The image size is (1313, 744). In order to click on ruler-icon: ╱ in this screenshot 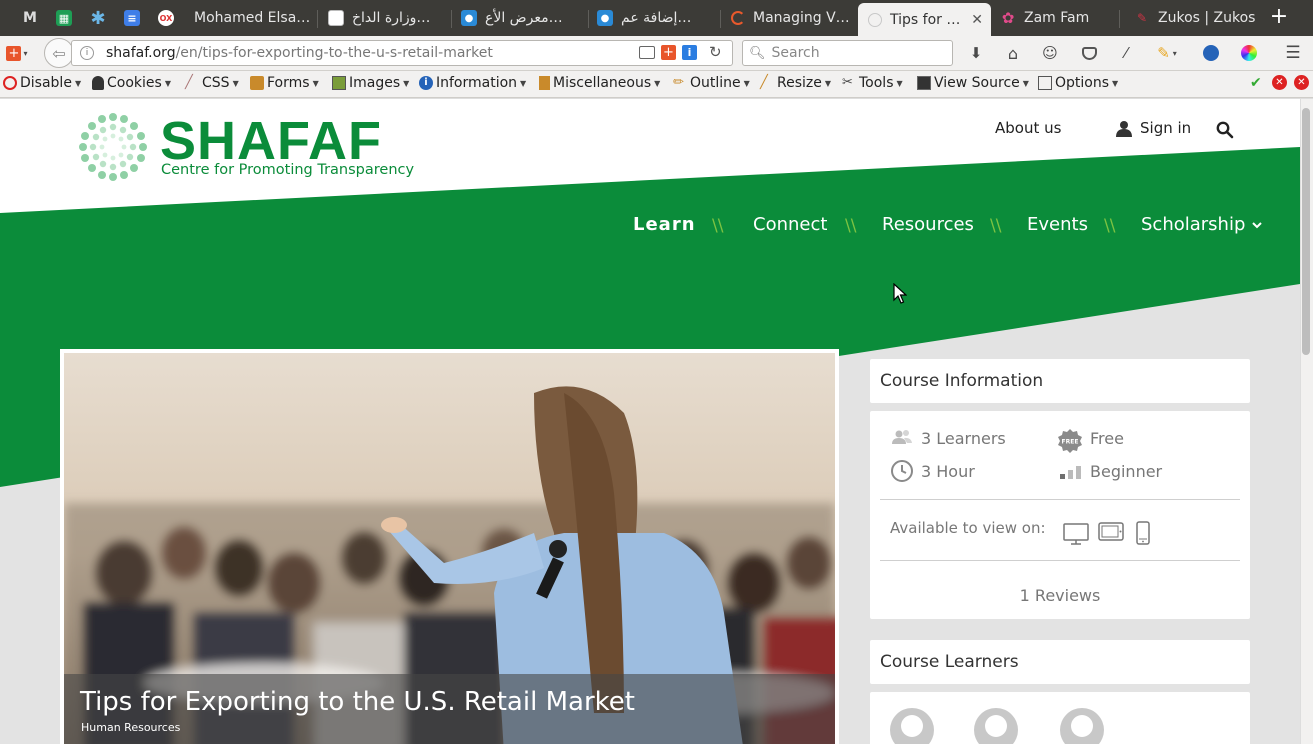, I will do `click(764, 82)`.